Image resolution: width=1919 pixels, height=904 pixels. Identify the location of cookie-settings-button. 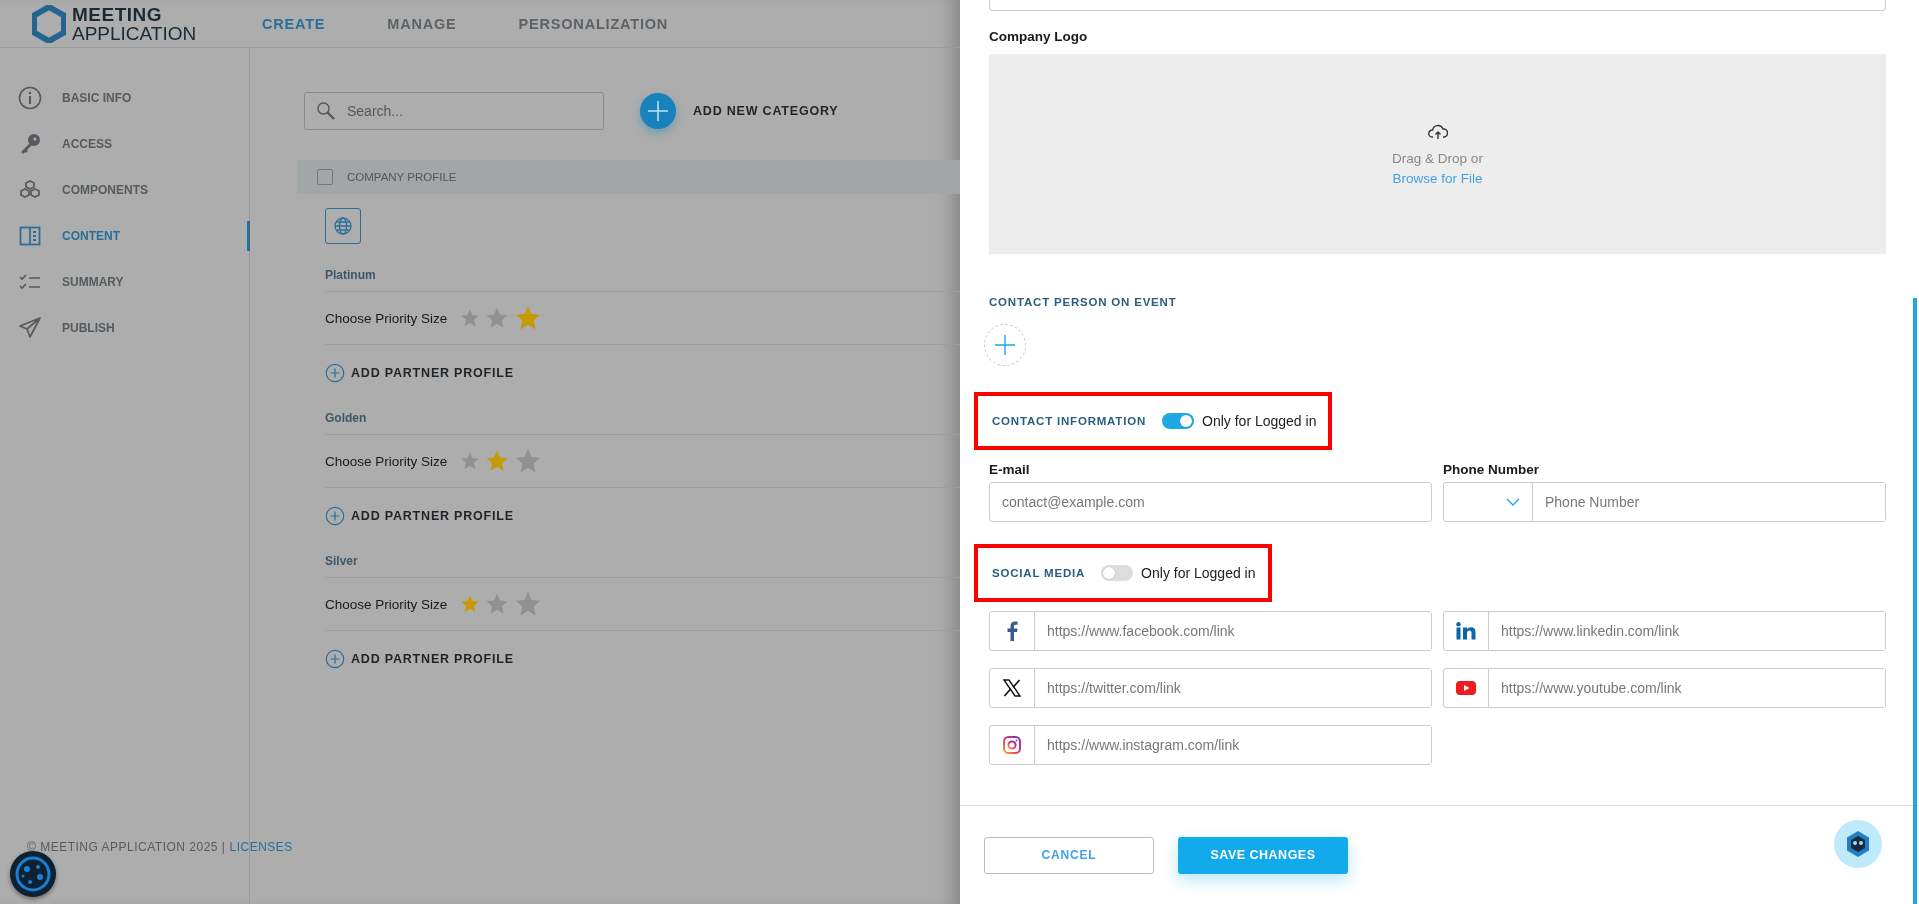
(33, 874).